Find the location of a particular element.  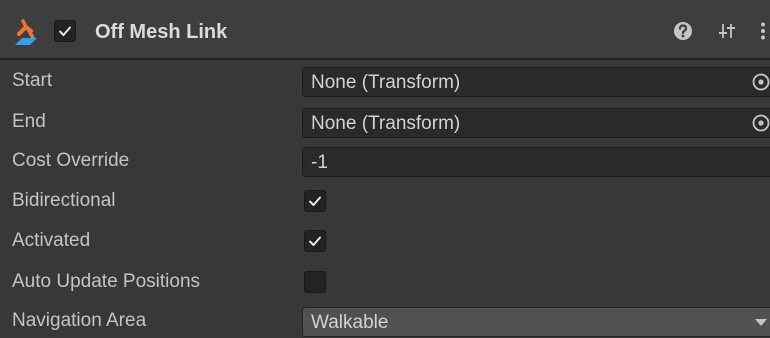

end-value: None (Transform) is located at coordinates (386, 123).